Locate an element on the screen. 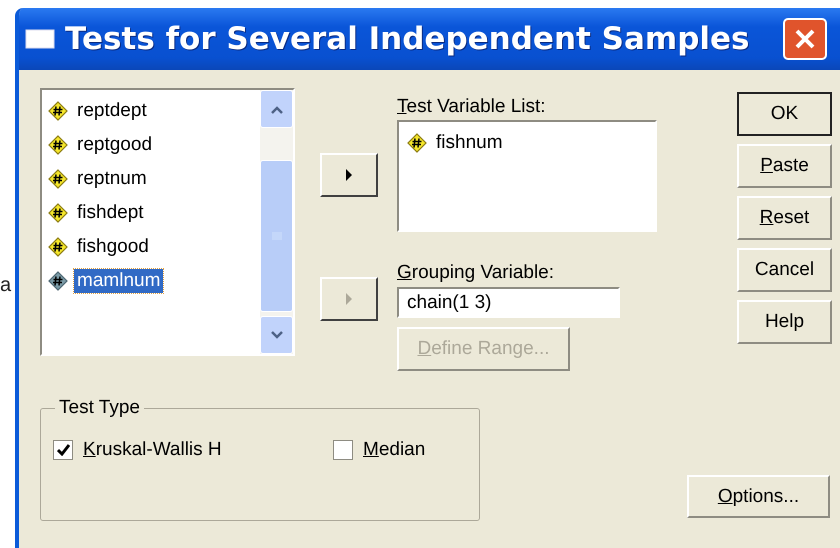  variable-item: mamlnum is located at coordinates (154, 281).